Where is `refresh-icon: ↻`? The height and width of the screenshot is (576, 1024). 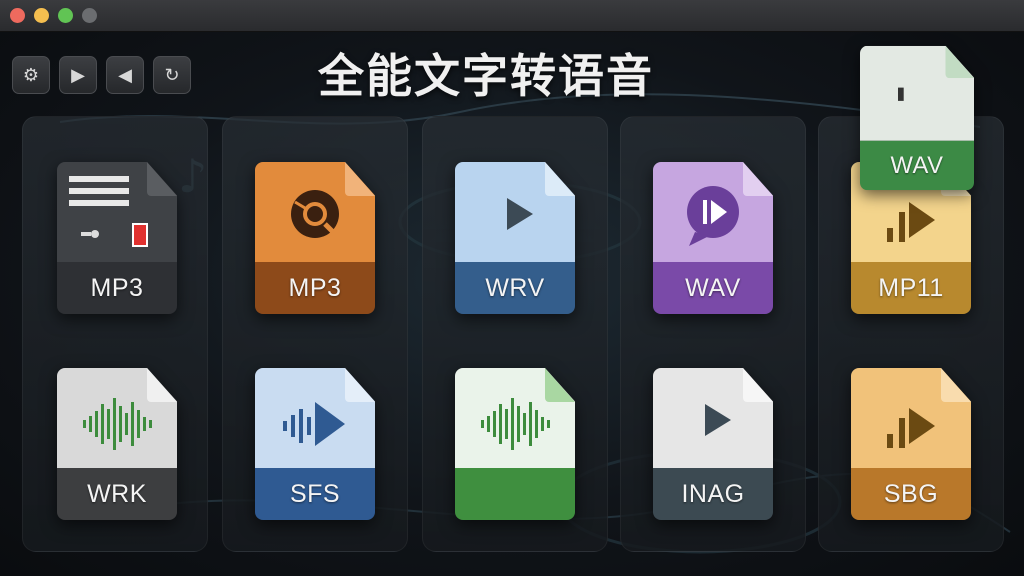 refresh-icon: ↻ is located at coordinates (172, 74).